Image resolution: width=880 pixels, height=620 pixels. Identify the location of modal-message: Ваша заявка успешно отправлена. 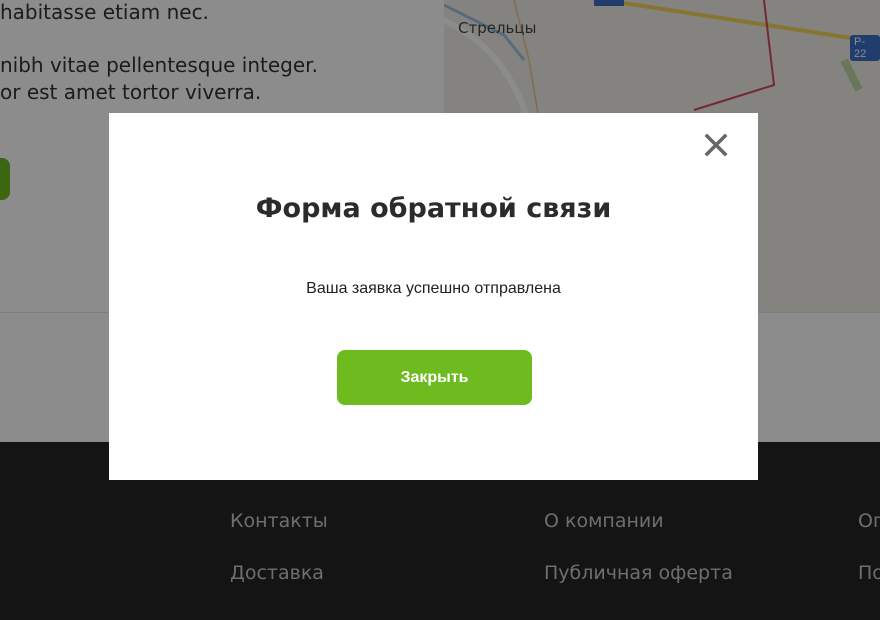
(433, 288).